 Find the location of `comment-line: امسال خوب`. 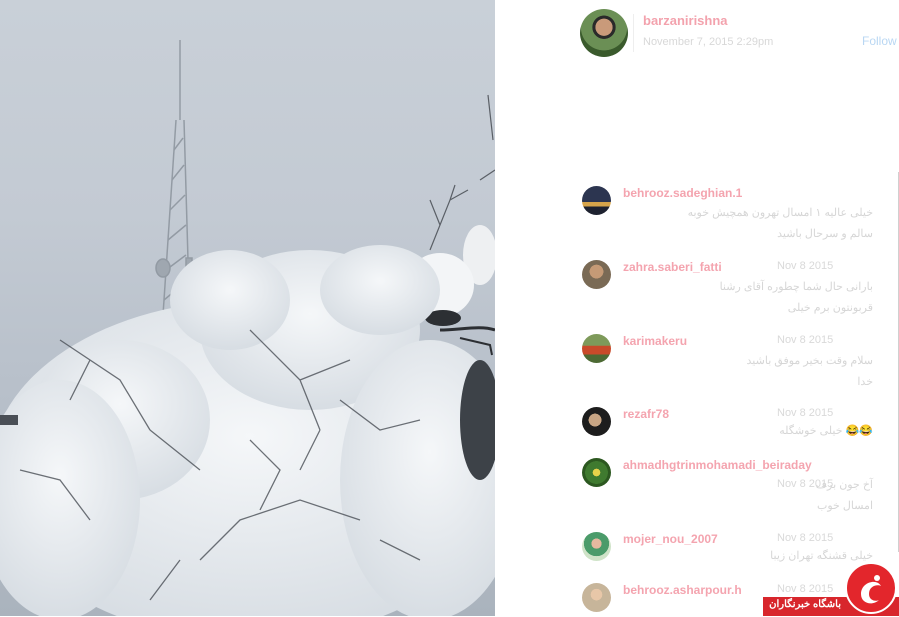

comment-line: امسال خوب is located at coordinates (845, 506).